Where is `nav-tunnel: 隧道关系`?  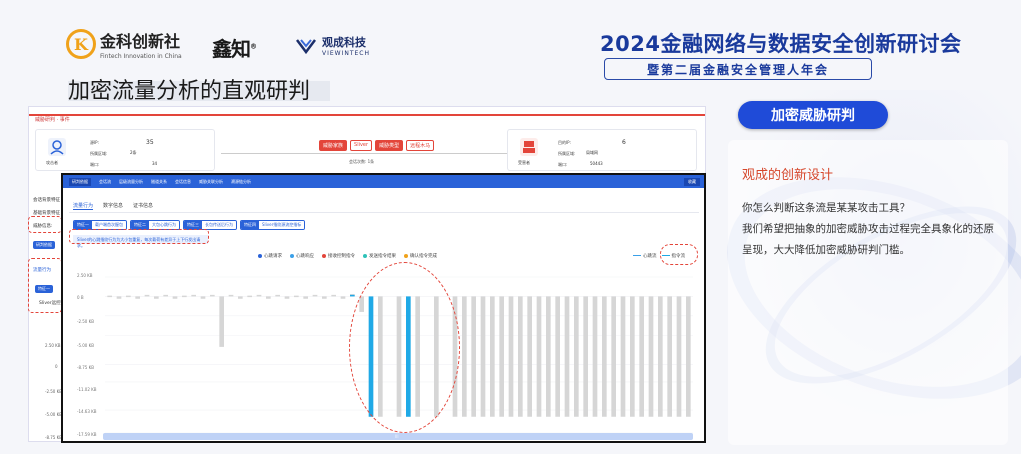
nav-tunnel: 隧道关系 is located at coordinates (159, 182).